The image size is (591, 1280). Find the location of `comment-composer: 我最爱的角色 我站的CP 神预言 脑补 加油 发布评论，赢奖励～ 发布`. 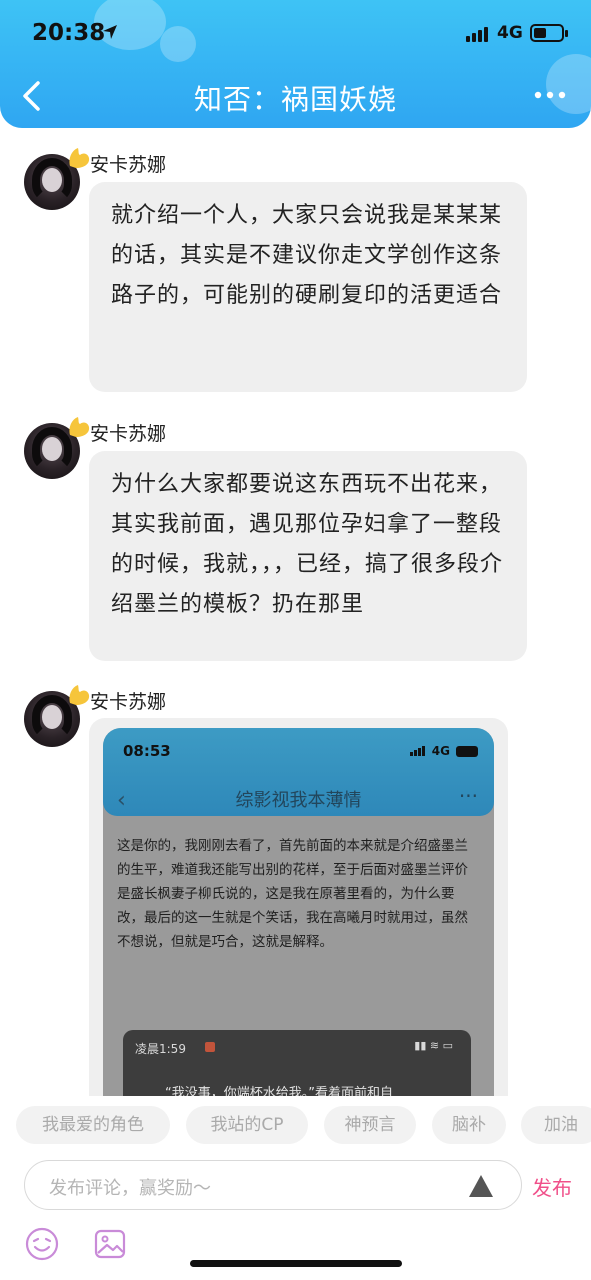

comment-composer: 我最爱的角色 我站的CP 神预言 脑补 加油 发布评论，赢奖励～ 发布 is located at coordinates (295, 1188).